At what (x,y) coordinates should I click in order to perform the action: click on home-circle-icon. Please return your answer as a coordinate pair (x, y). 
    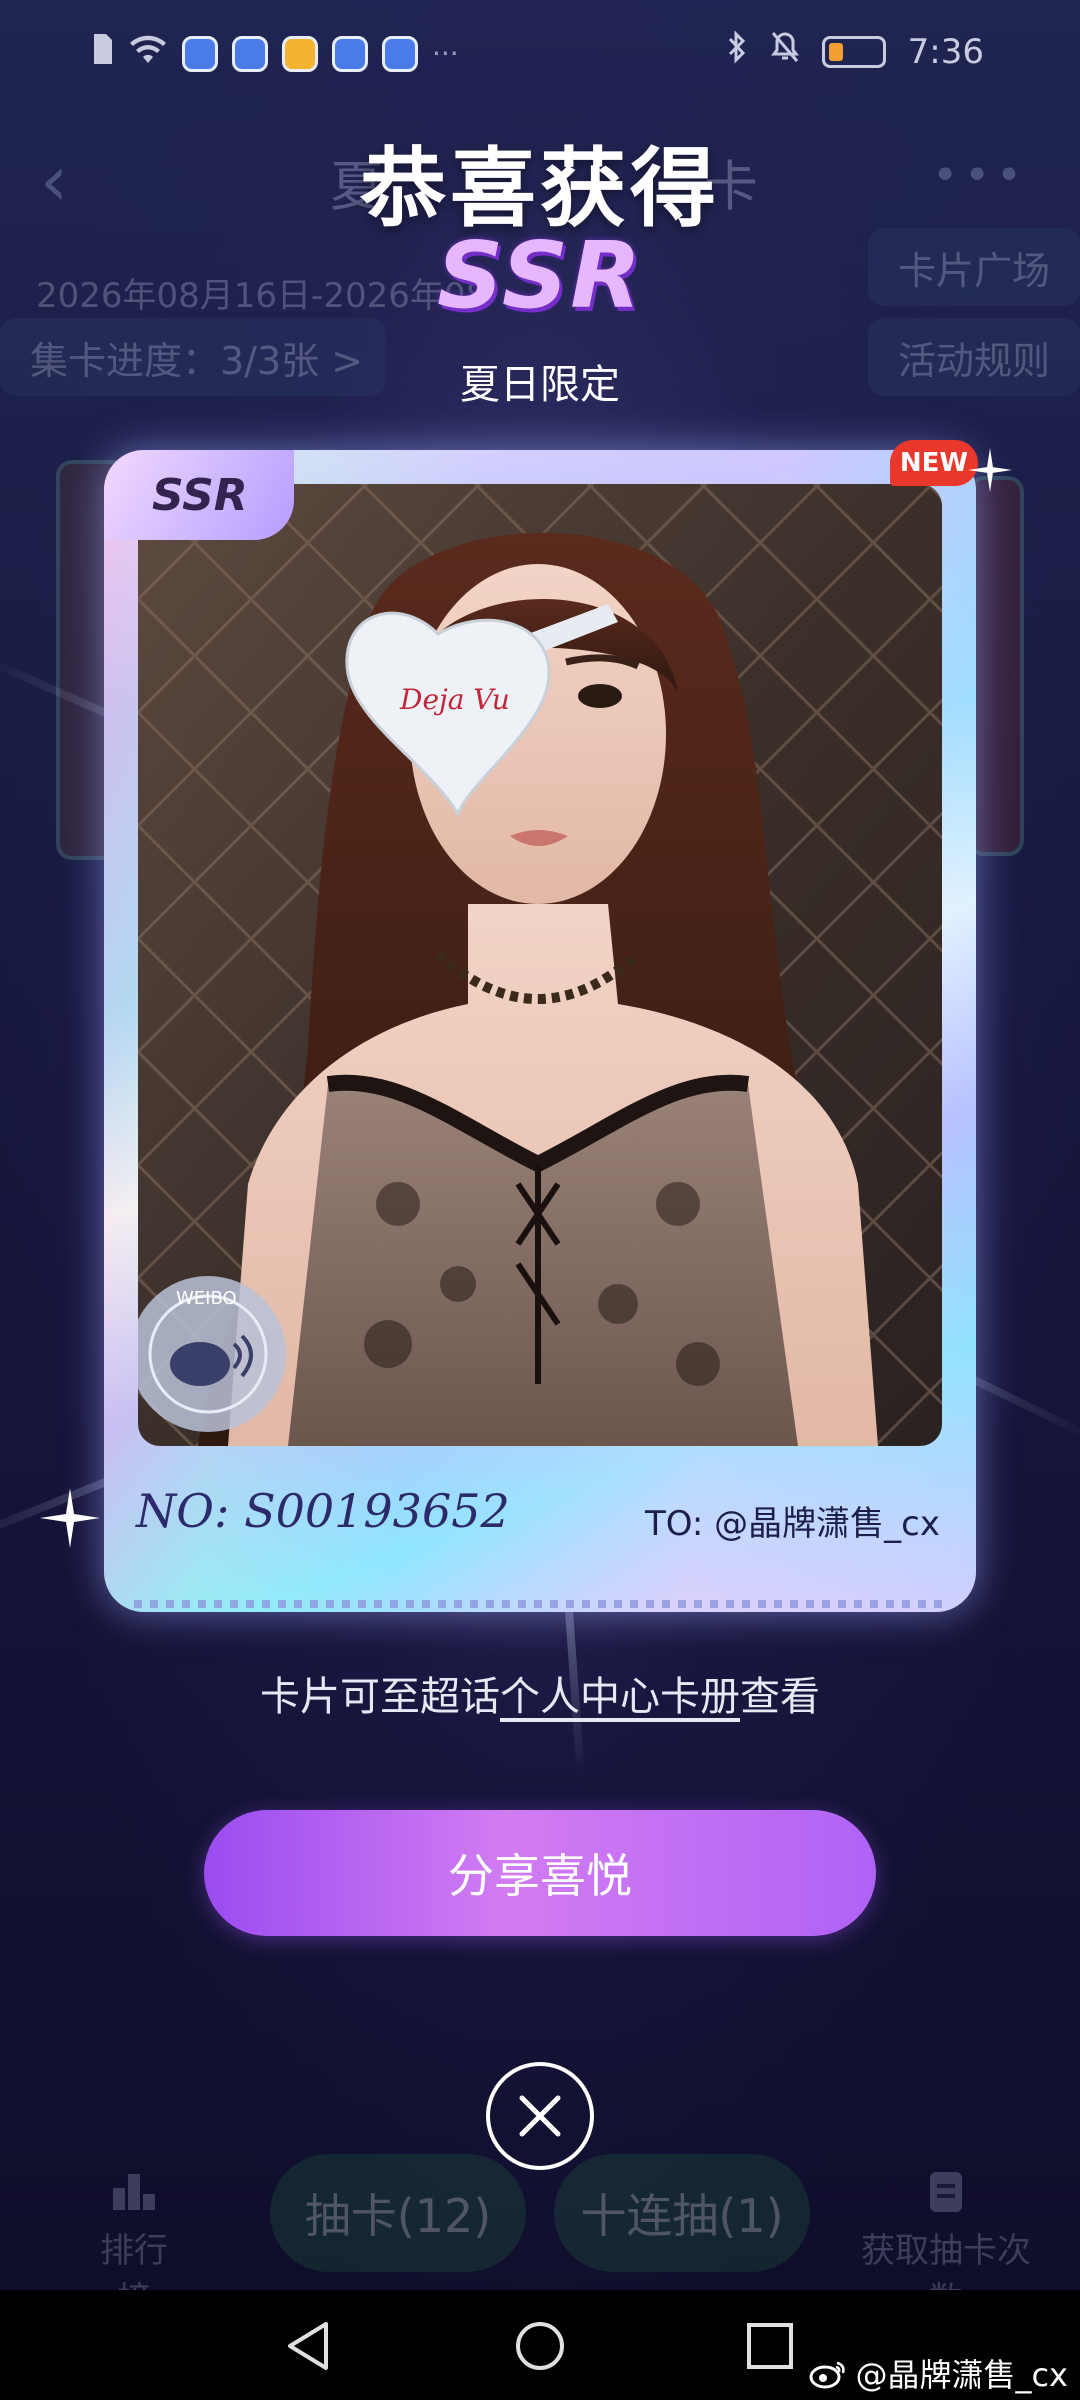
    Looking at the image, I should click on (540, 2346).